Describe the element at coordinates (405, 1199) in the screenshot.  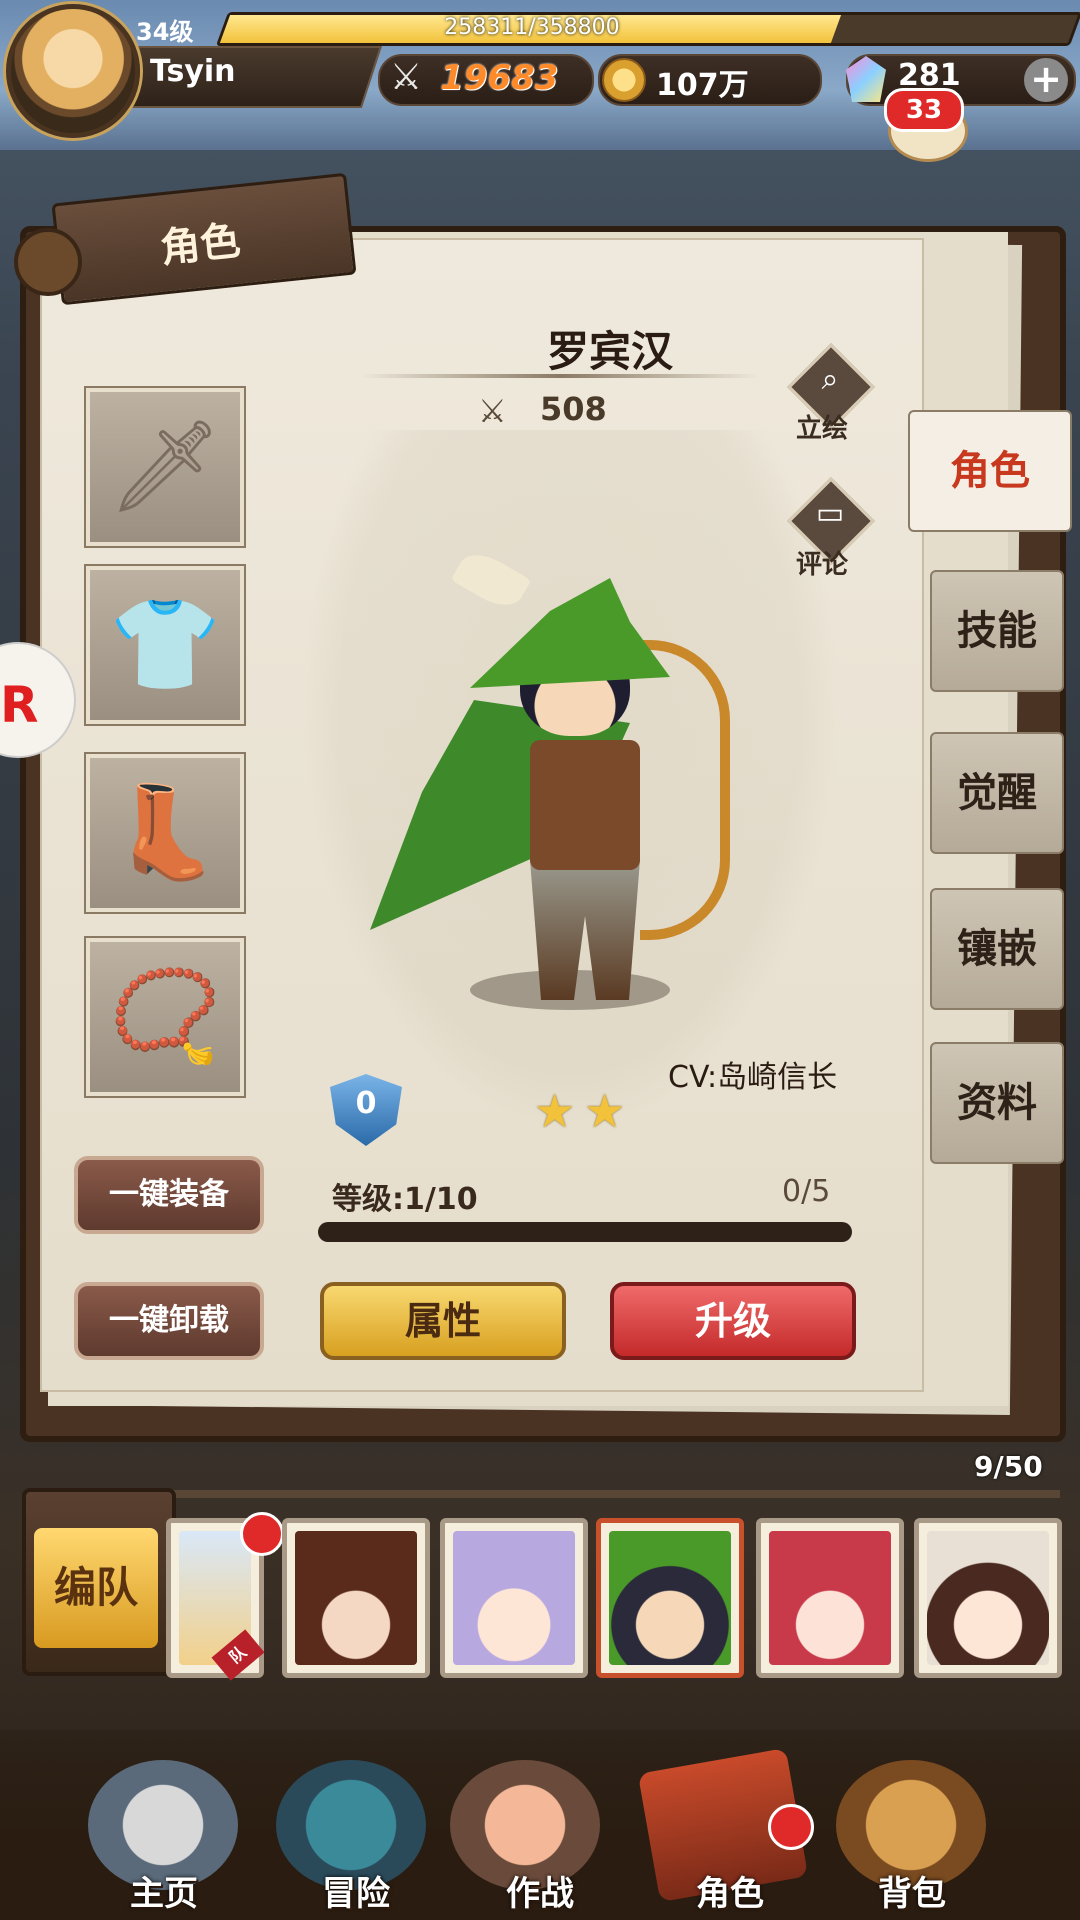
I see `character-level: 等级:1/10` at that location.